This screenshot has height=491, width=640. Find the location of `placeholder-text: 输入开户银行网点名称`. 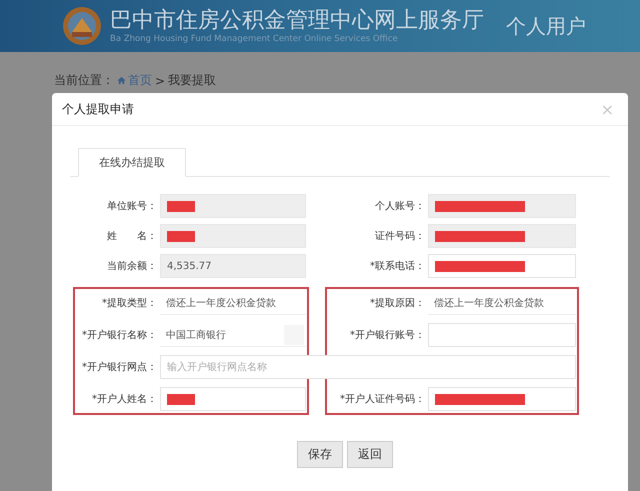

placeholder-text: 输入开户银行网点名称 is located at coordinates (217, 367).